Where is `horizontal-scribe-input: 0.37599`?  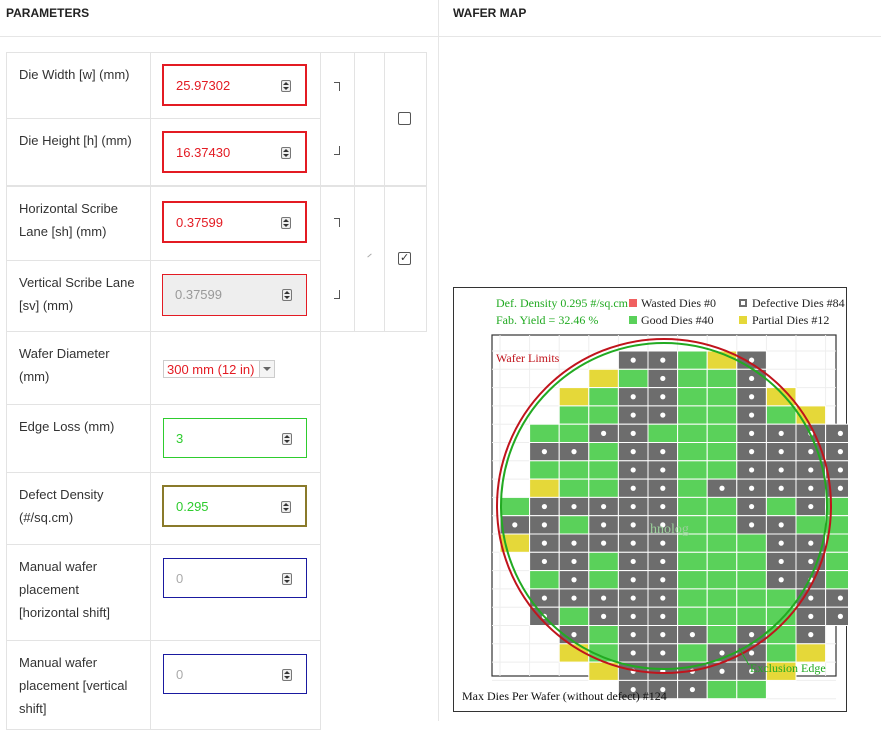
horizontal-scribe-input: 0.37599 is located at coordinates (234, 222).